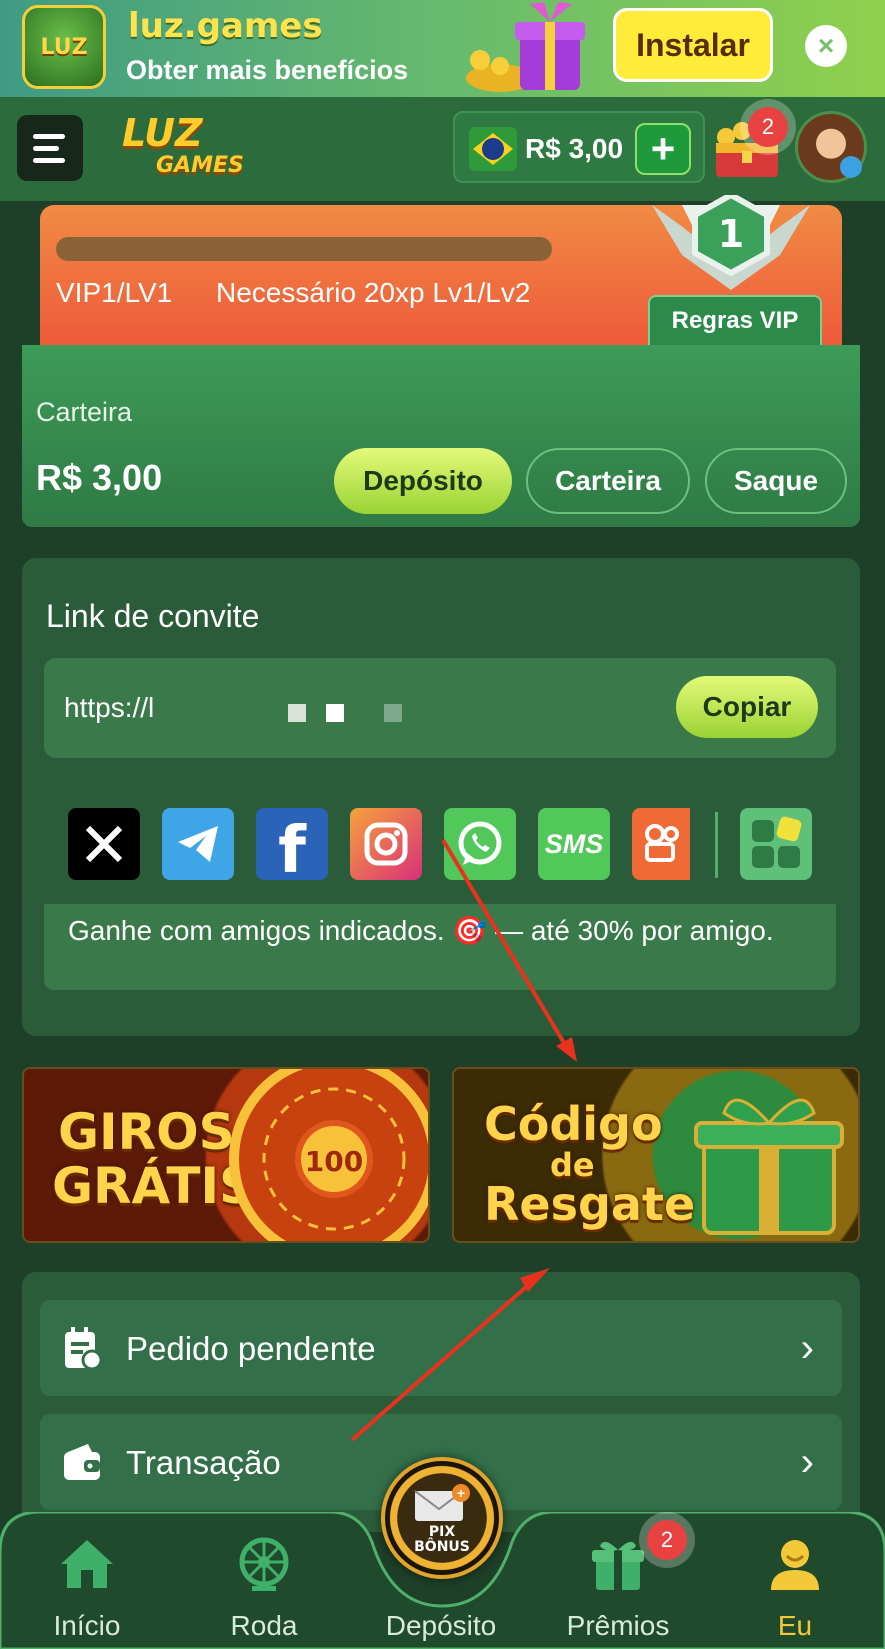 Image resolution: width=885 pixels, height=1649 pixels. I want to click on whatsapp-icon, so click(480, 844).